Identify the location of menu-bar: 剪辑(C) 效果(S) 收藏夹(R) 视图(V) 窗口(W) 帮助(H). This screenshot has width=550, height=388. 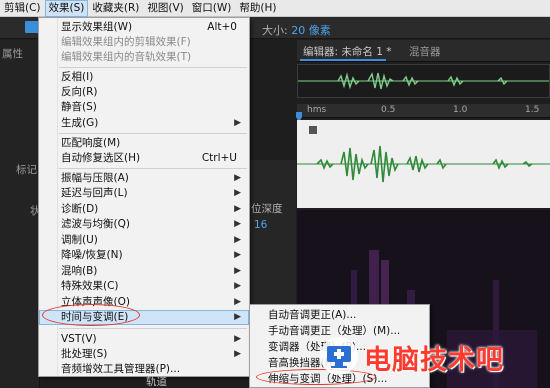
(275, 8).